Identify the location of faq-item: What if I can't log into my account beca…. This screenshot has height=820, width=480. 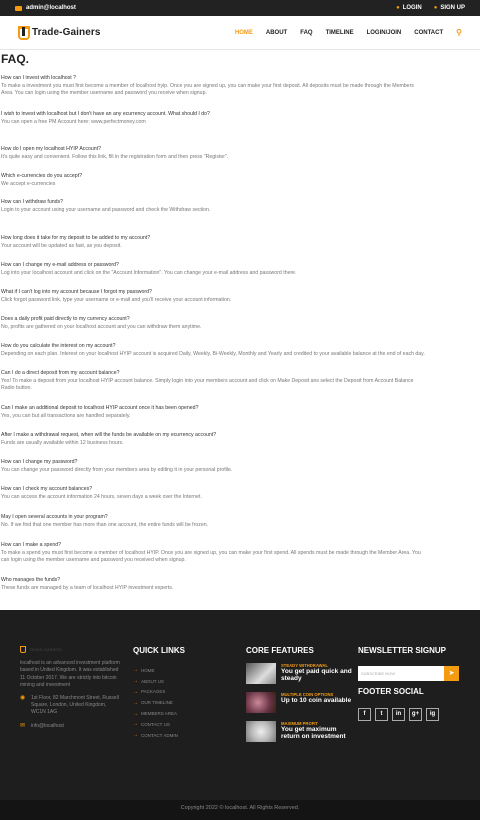
(240, 296).